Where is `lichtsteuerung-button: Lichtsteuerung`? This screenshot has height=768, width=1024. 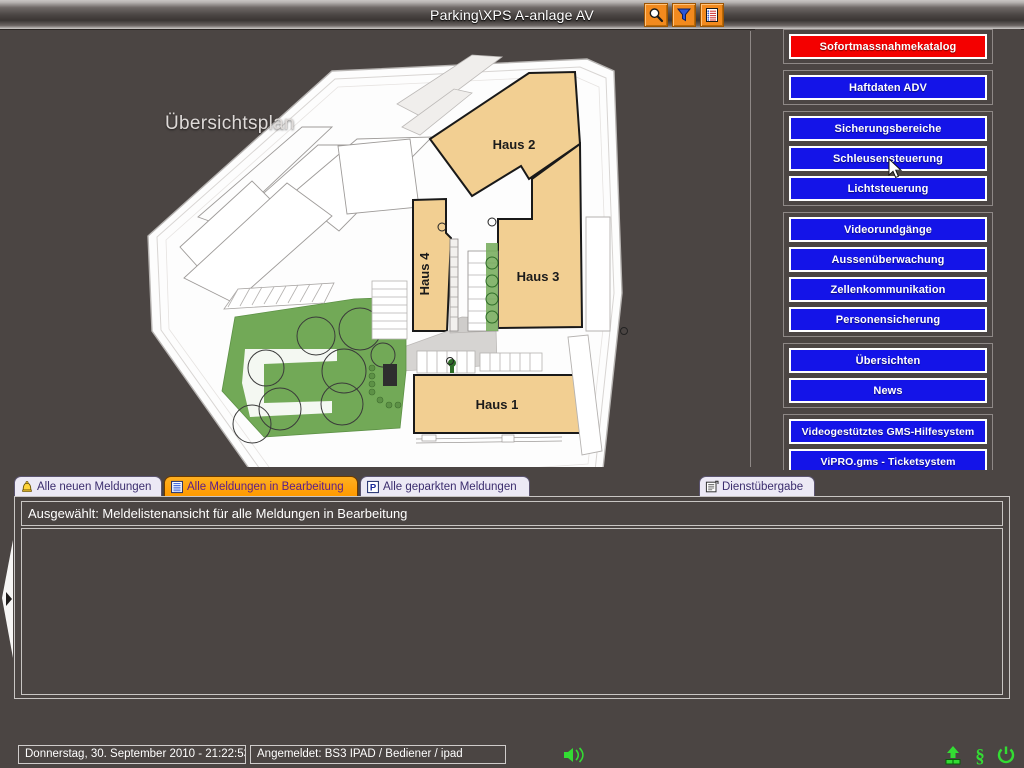 lichtsteuerung-button: Lichtsteuerung is located at coordinates (888, 188).